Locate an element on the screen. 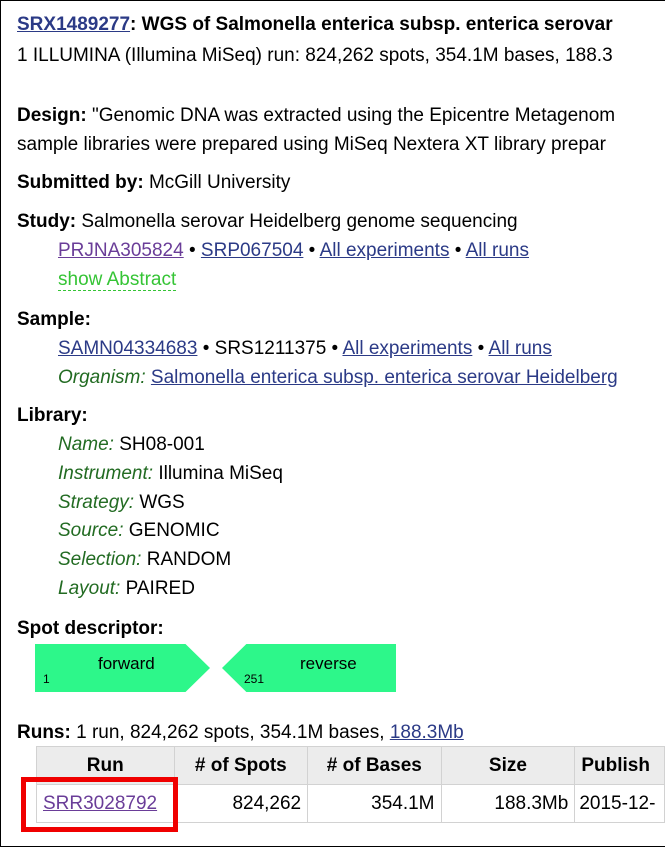 The width and height of the screenshot is (665, 847). runs-label: Runs: is located at coordinates (44, 732).